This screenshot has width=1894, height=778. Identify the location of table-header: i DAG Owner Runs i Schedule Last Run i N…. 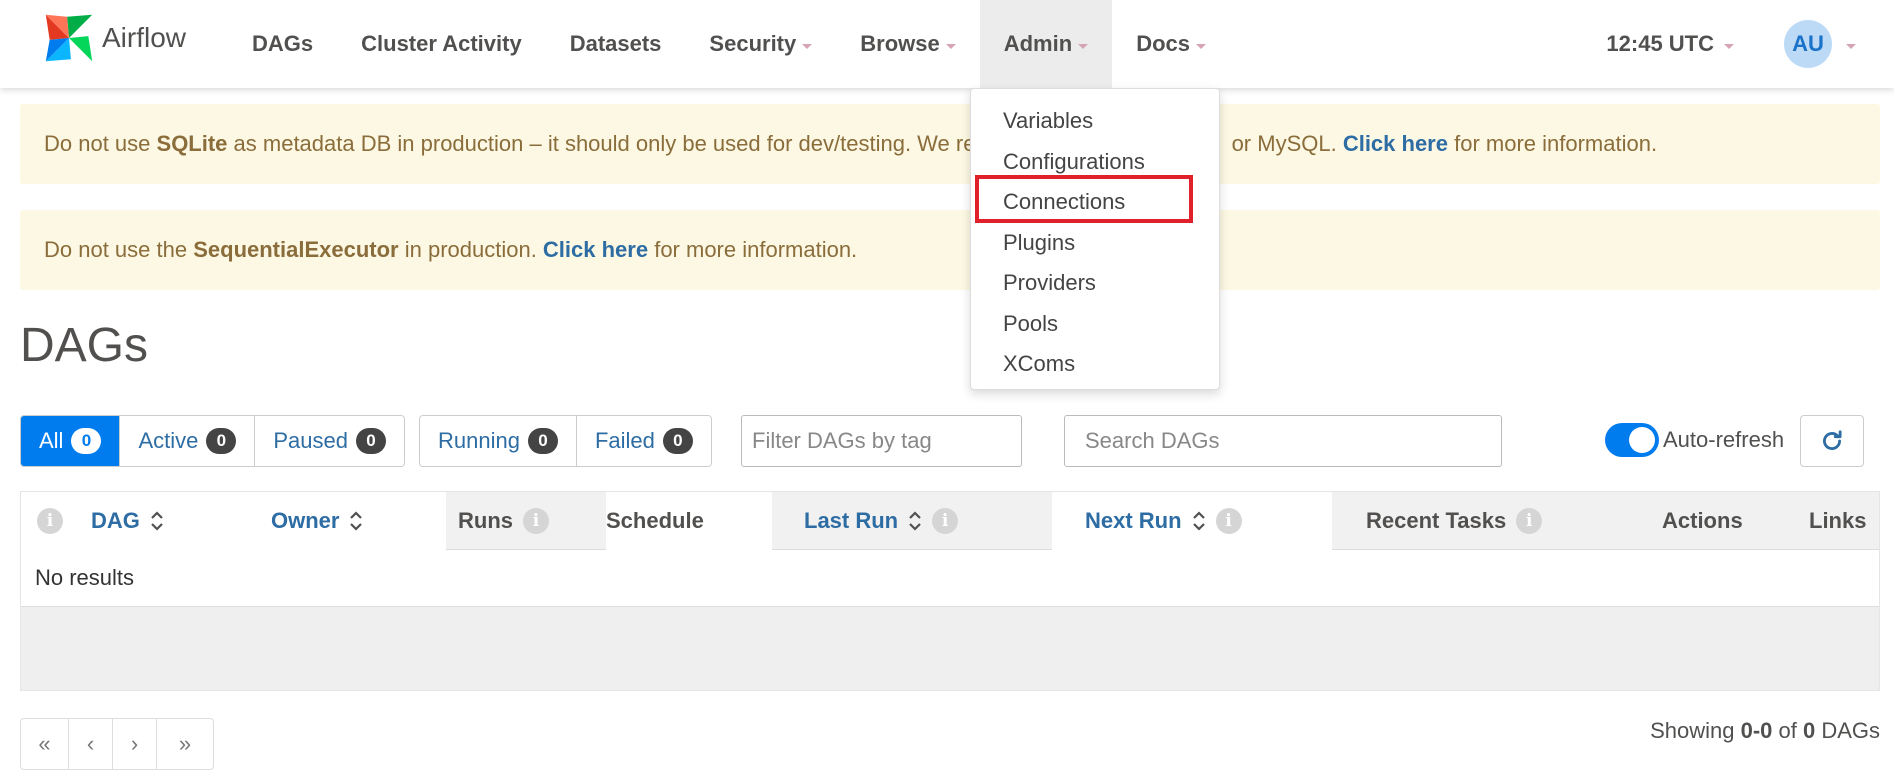
(950, 521).